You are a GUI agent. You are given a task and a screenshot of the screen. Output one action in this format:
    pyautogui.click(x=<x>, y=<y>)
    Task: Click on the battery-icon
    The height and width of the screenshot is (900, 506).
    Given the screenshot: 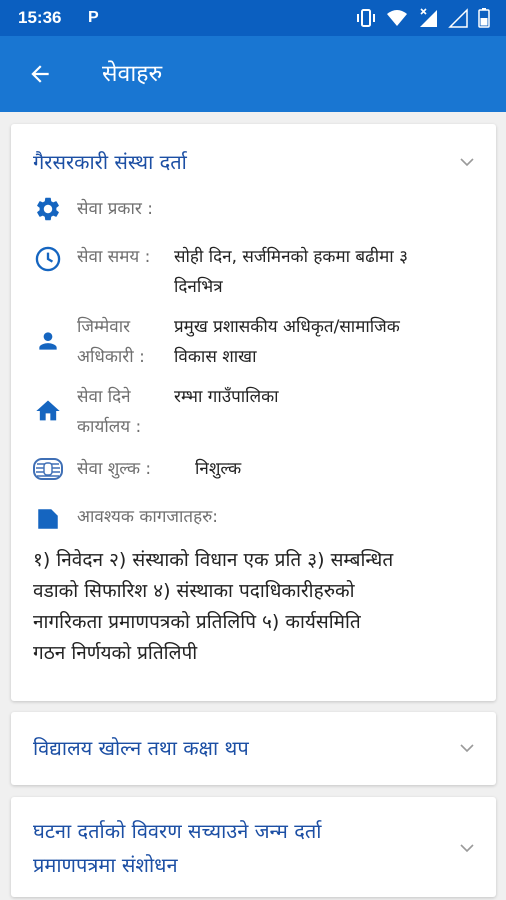 What is the action you would take?
    pyautogui.click(x=484, y=18)
    